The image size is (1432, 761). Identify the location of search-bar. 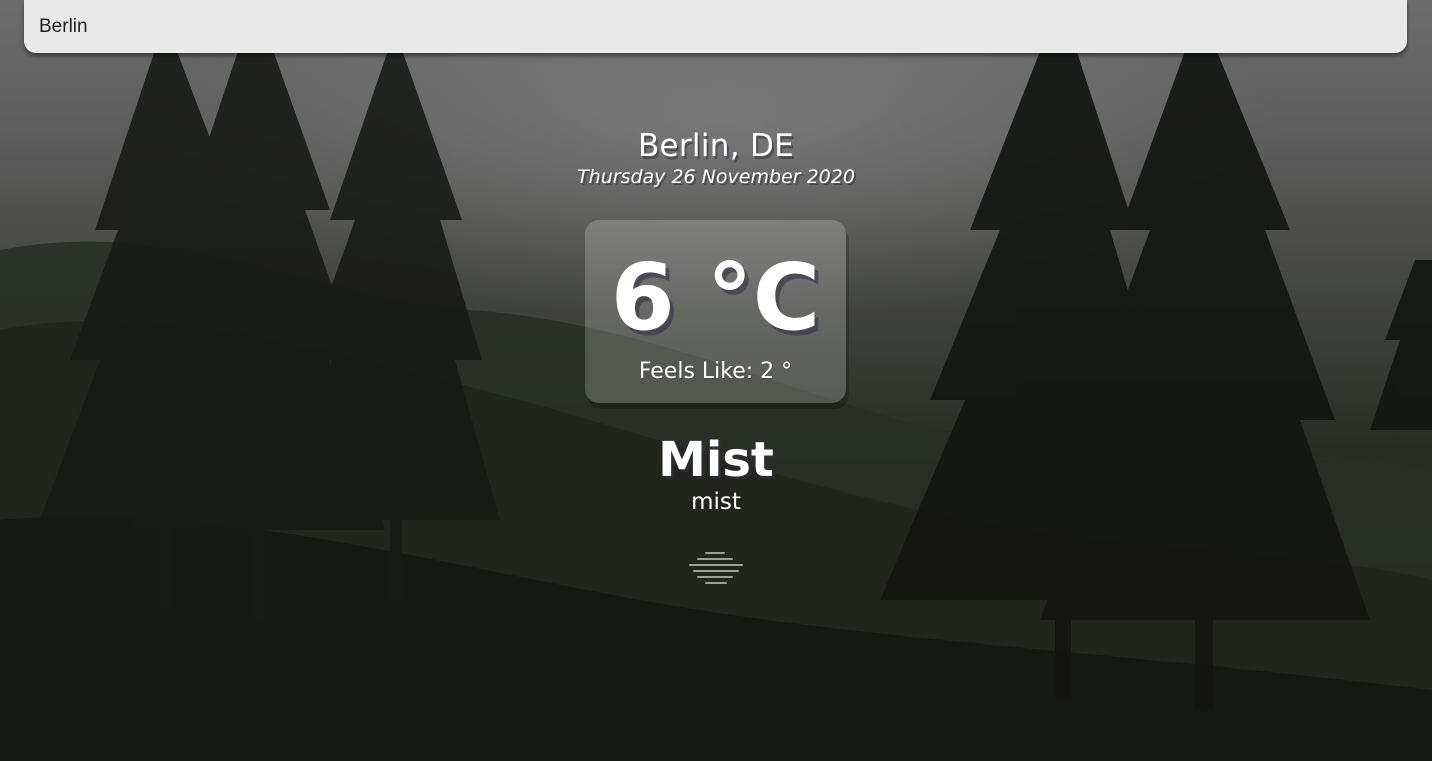
(715, 26).